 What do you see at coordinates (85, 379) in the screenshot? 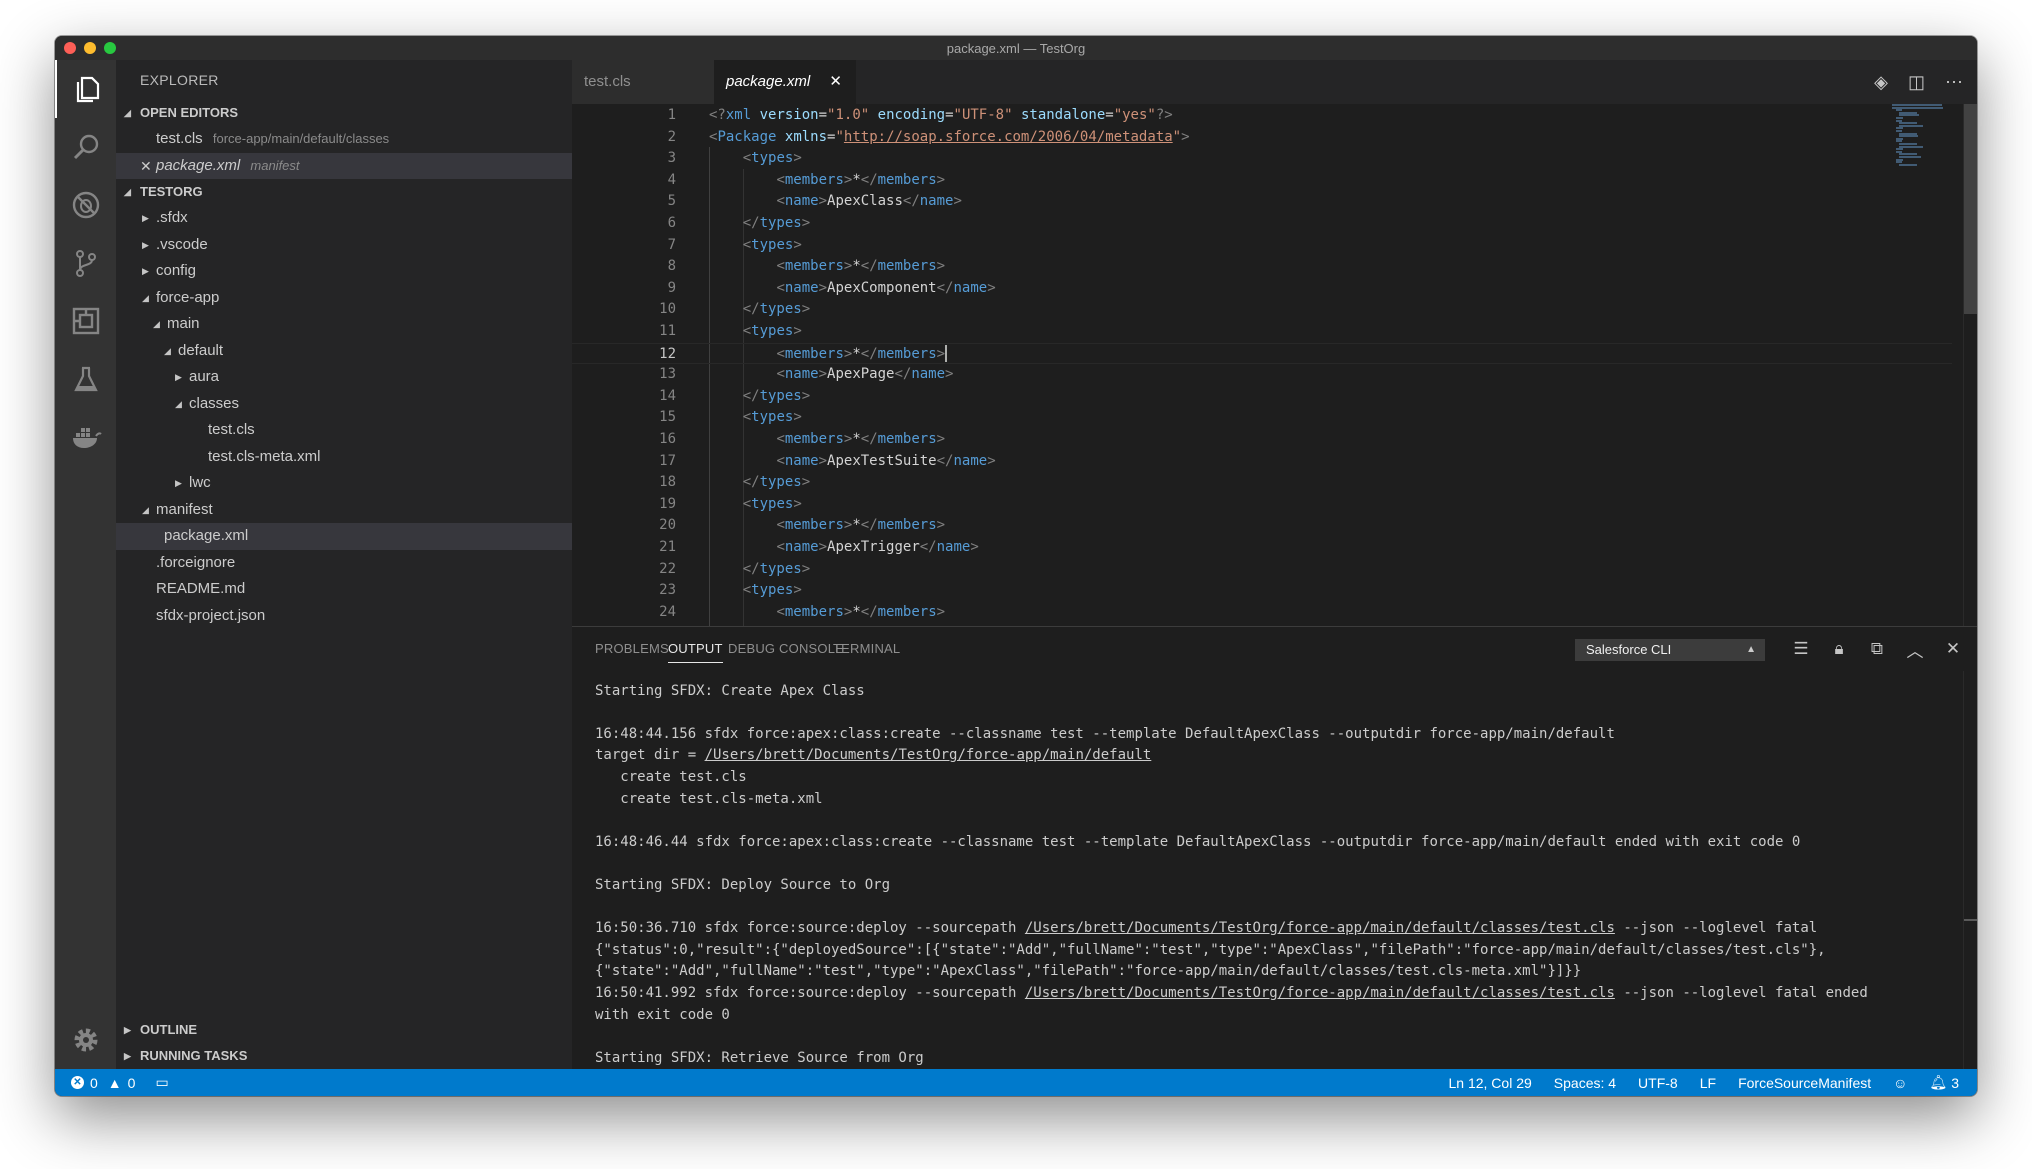
I see `test-activity` at bounding box center [85, 379].